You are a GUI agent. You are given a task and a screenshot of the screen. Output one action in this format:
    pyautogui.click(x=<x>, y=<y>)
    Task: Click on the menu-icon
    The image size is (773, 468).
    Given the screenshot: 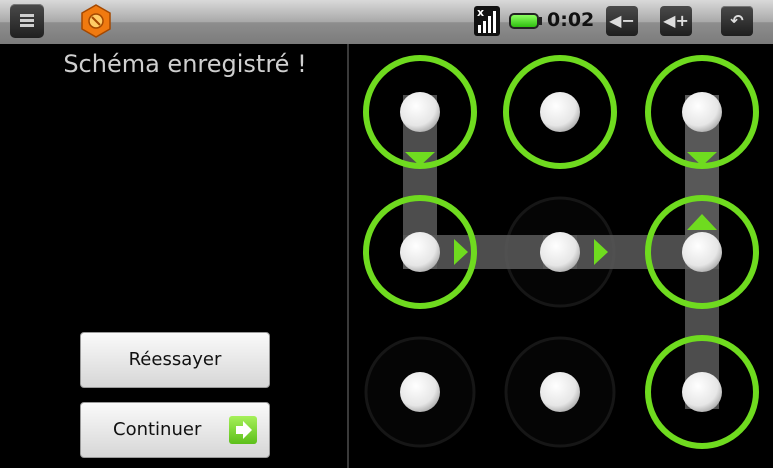 What is the action you would take?
    pyautogui.click(x=27, y=21)
    